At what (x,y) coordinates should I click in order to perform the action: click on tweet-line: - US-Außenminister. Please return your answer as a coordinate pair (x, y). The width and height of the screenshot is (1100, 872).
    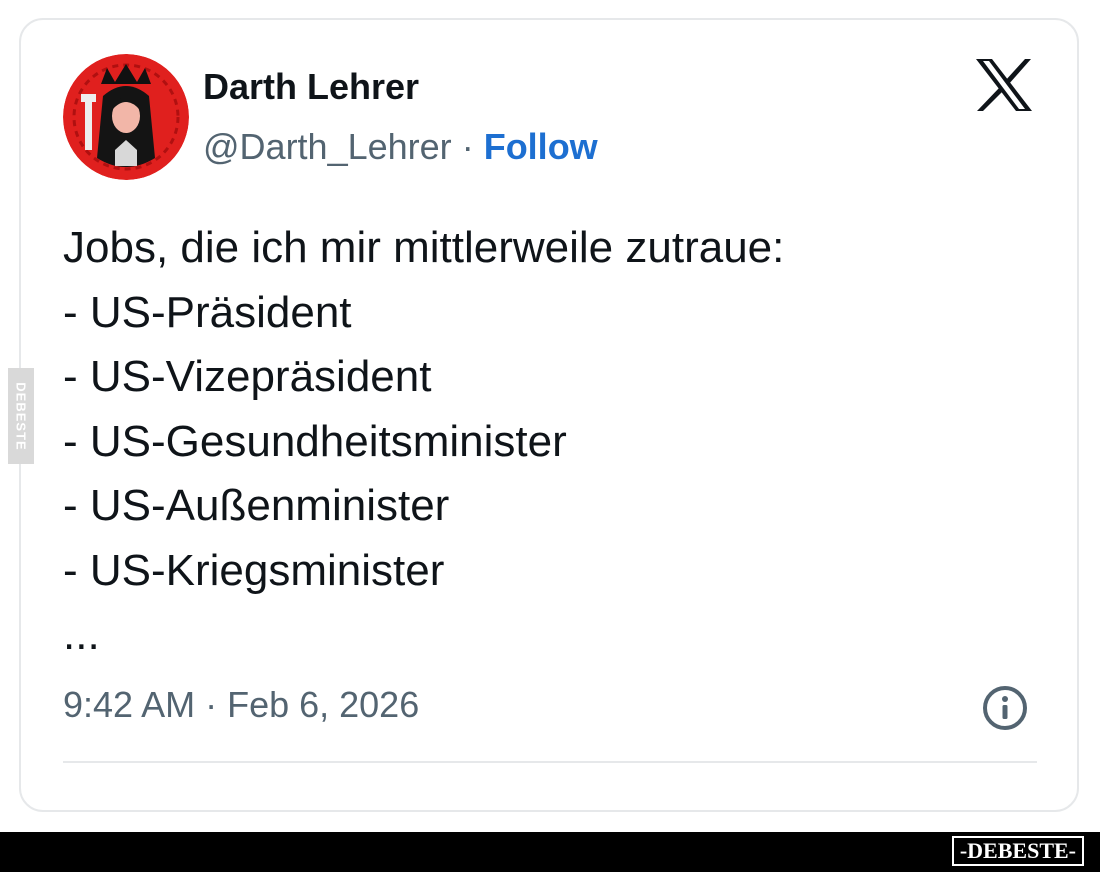
    Looking at the image, I should click on (256, 505).